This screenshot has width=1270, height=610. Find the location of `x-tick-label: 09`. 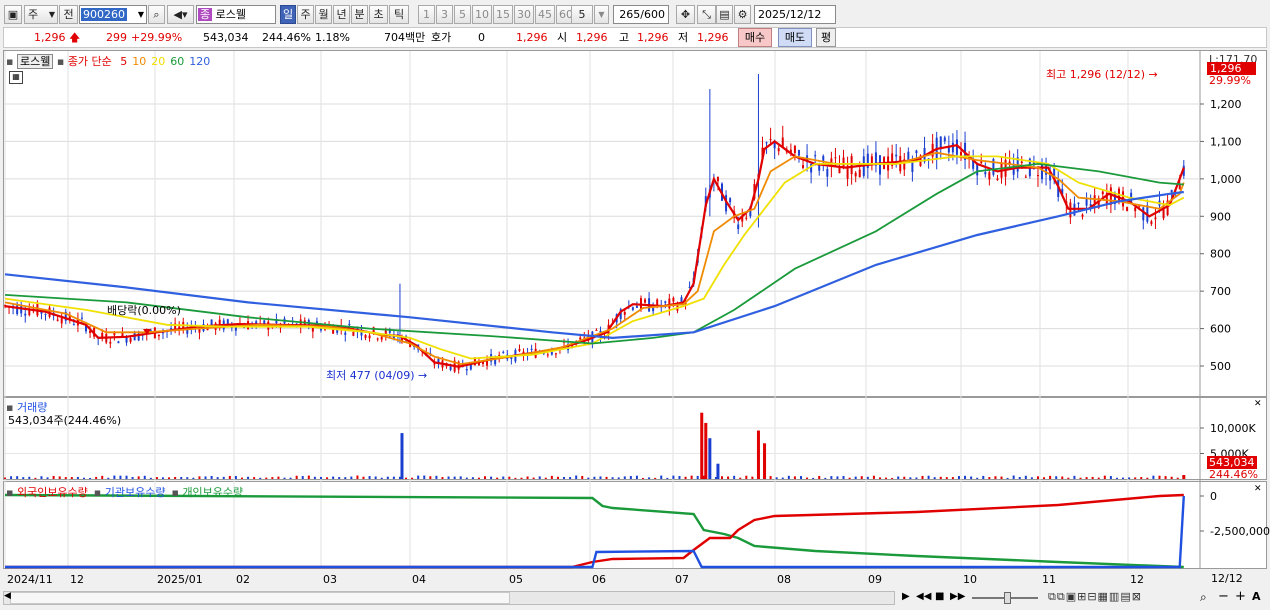

x-tick-label: 09 is located at coordinates (875, 579).